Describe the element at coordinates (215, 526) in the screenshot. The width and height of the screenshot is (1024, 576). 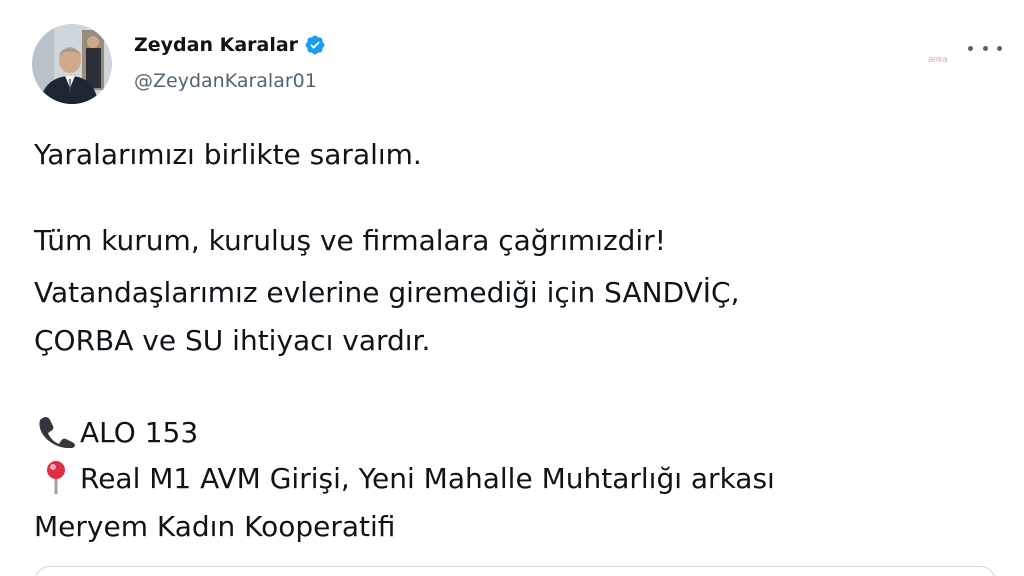
I see `tweet-line: Meryem Kadın Kooperatifi` at that location.